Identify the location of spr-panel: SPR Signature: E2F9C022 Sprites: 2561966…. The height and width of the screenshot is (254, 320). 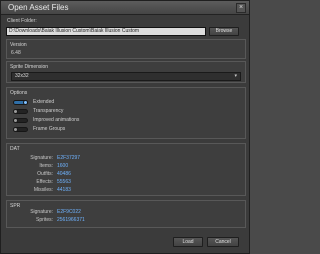
(126, 214).